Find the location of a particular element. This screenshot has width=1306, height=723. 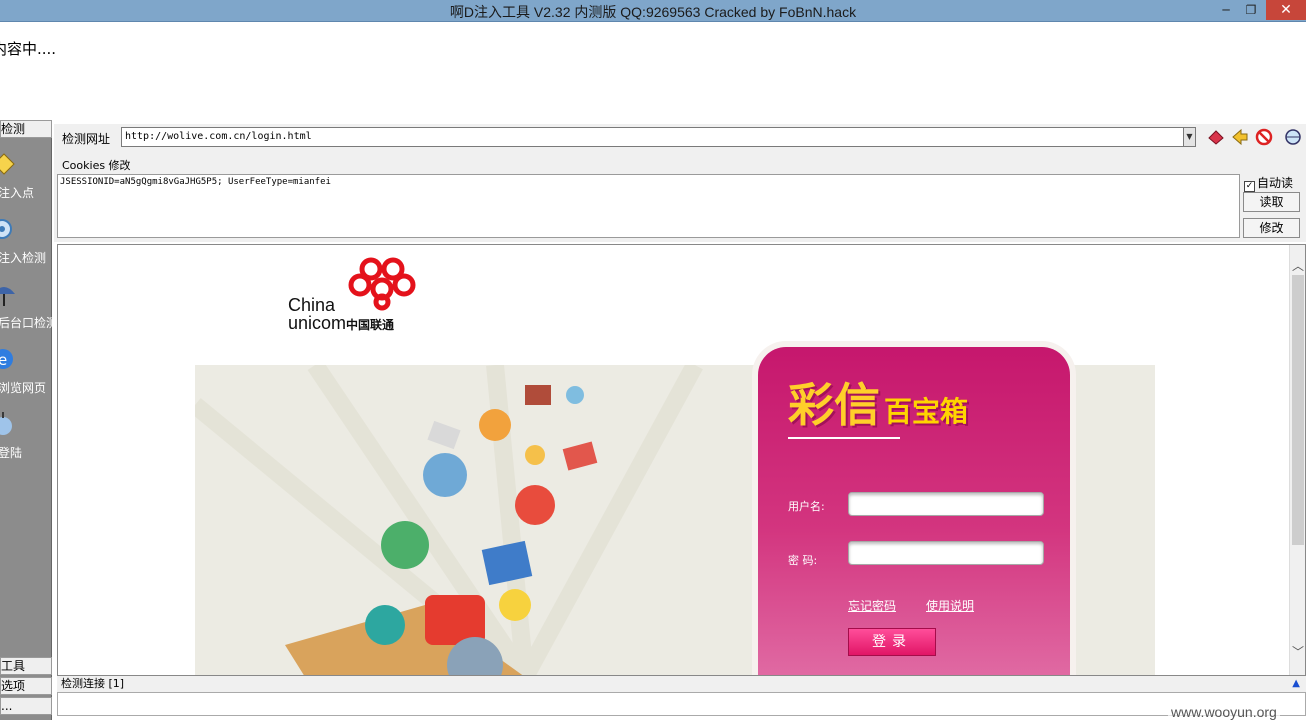

read-button: 读取 is located at coordinates (1271, 202).